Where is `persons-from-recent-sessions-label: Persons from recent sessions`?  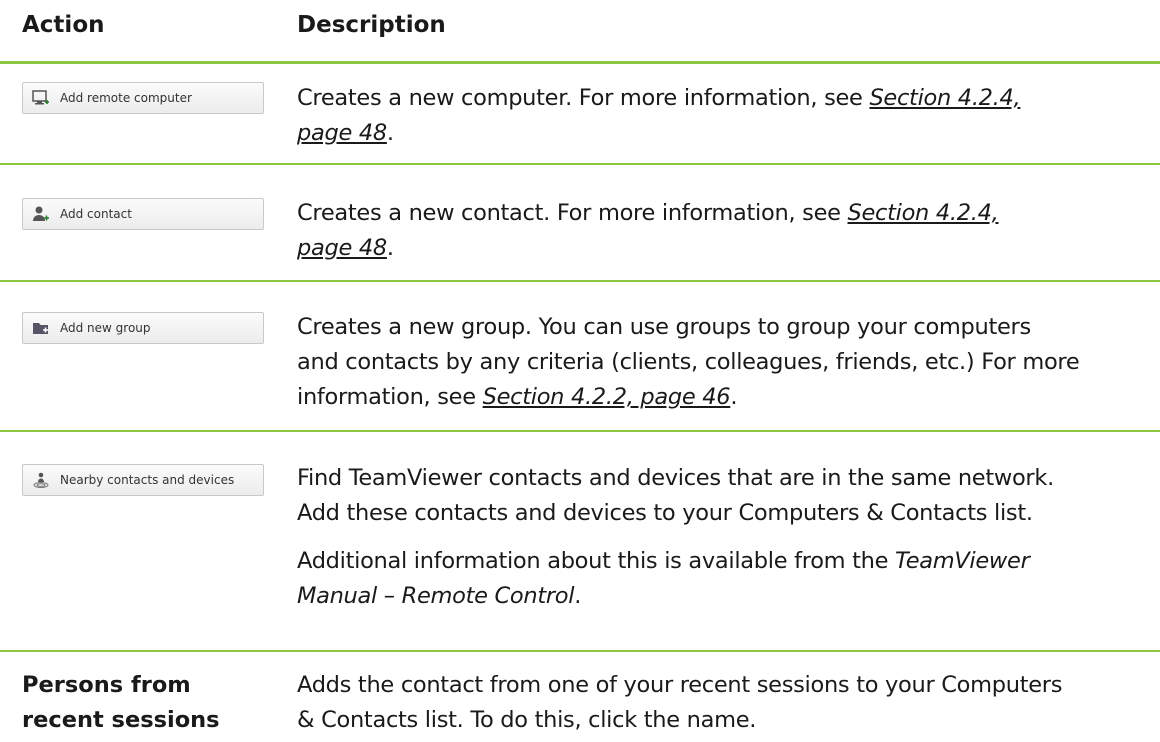
persons-from-recent-sessions-label: Persons from recent sessions is located at coordinates (121, 702).